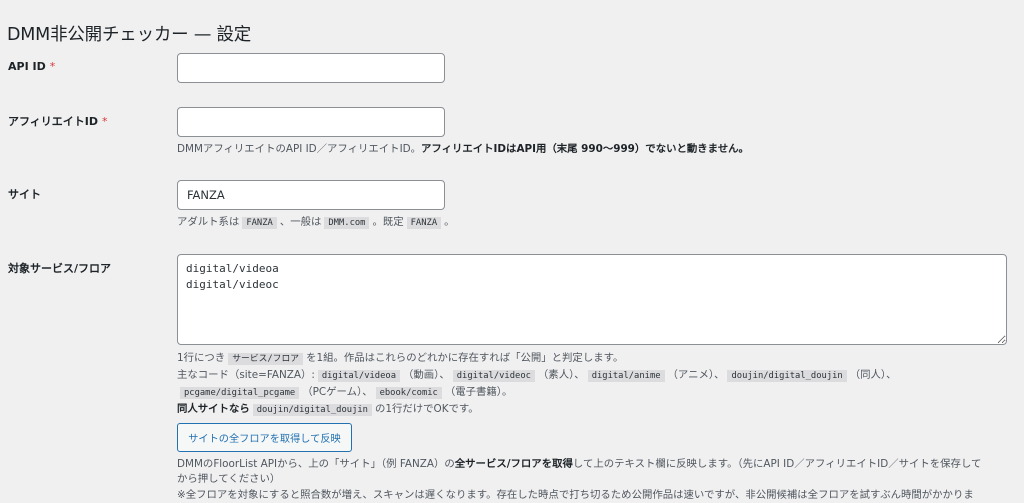 Image resolution: width=1024 pixels, height=503 pixels. What do you see at coordinates (229, 479) in the screenshot?
I see `fetch-description-continued: から押してください）` at bounding box center [229, 479].